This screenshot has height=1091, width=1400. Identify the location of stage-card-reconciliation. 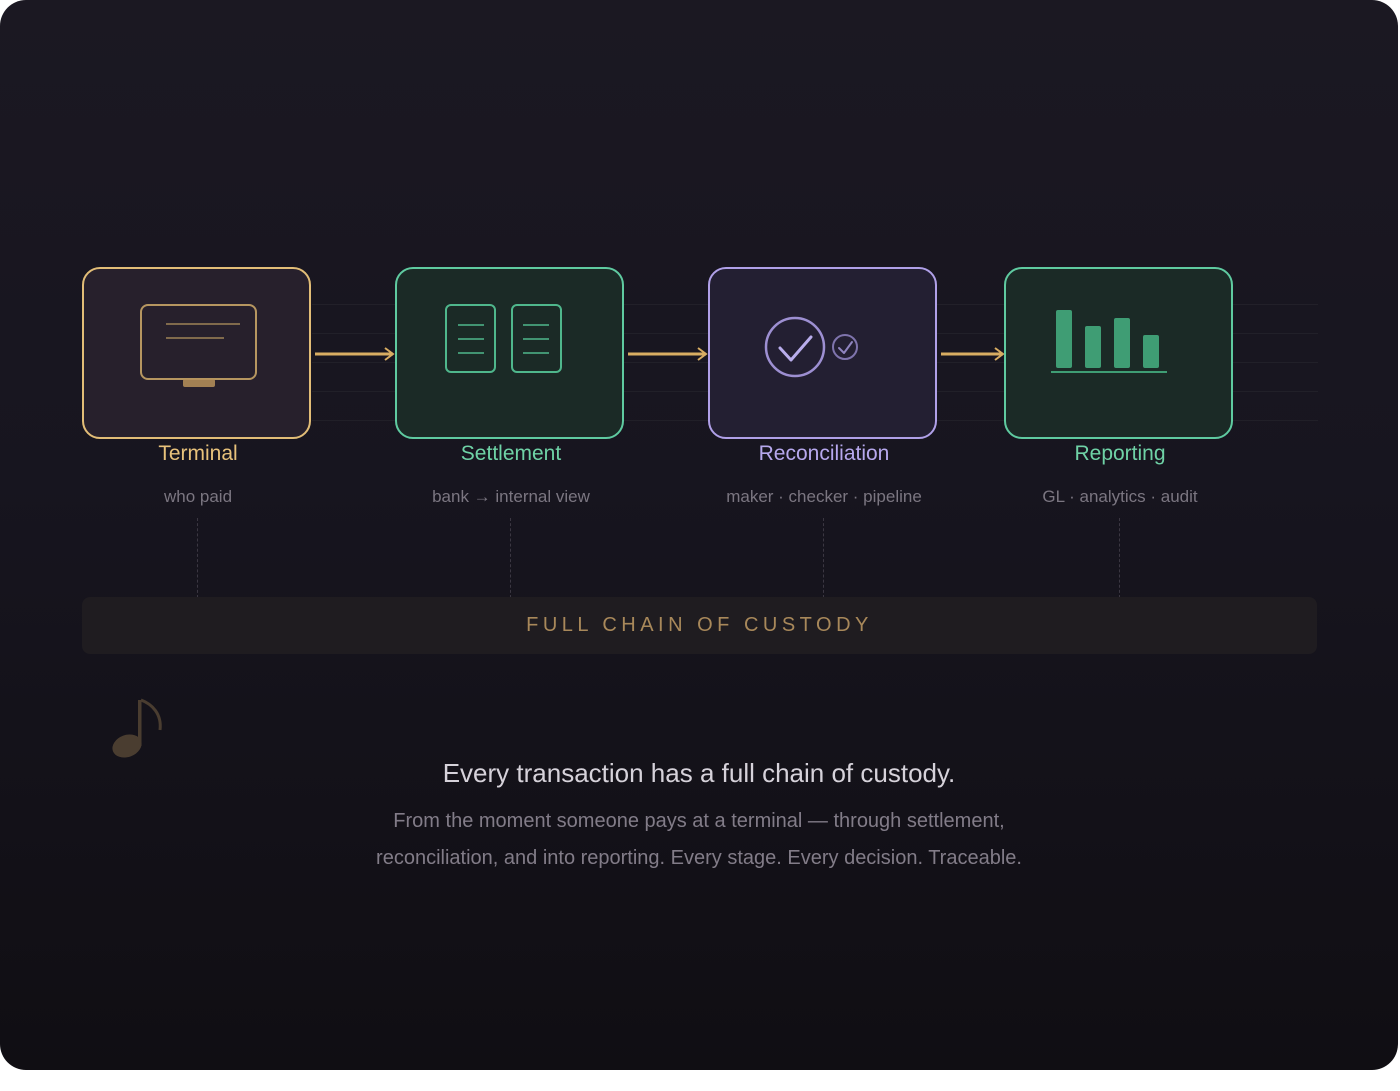
(822, 353).